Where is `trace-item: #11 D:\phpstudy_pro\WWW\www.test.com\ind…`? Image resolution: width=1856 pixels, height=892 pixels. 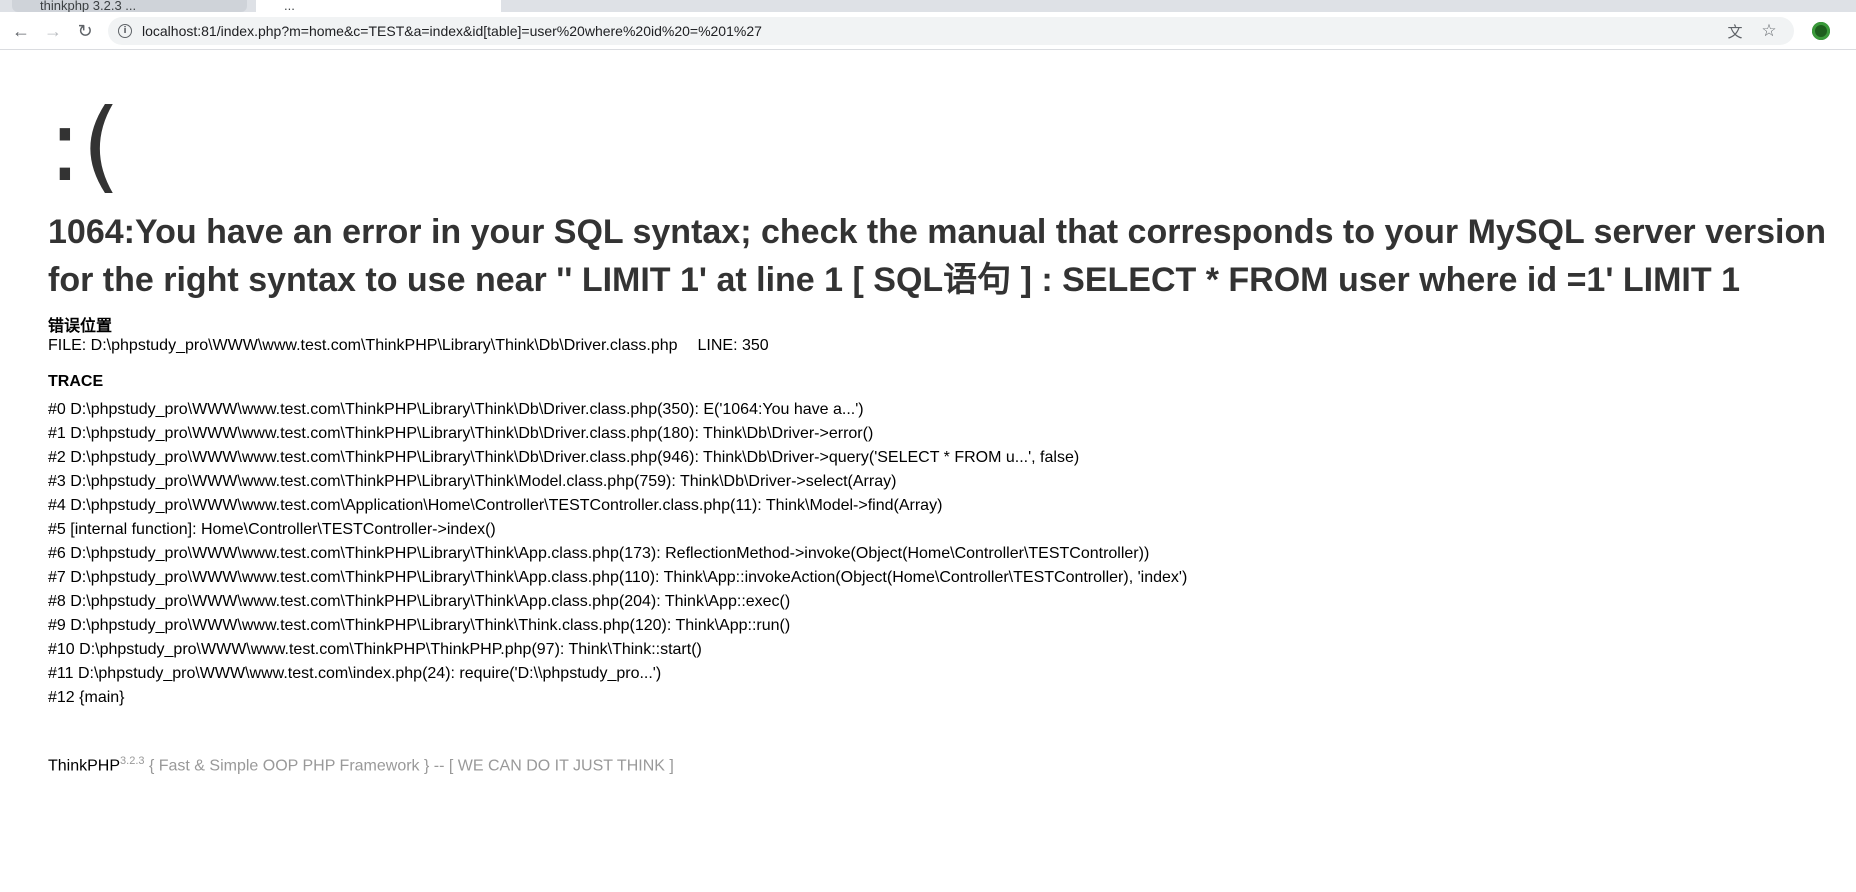
trace-item: #11 D:\phpstudy_pro\WWW\www.test.com\ind… is located at coordinates (355, 673).